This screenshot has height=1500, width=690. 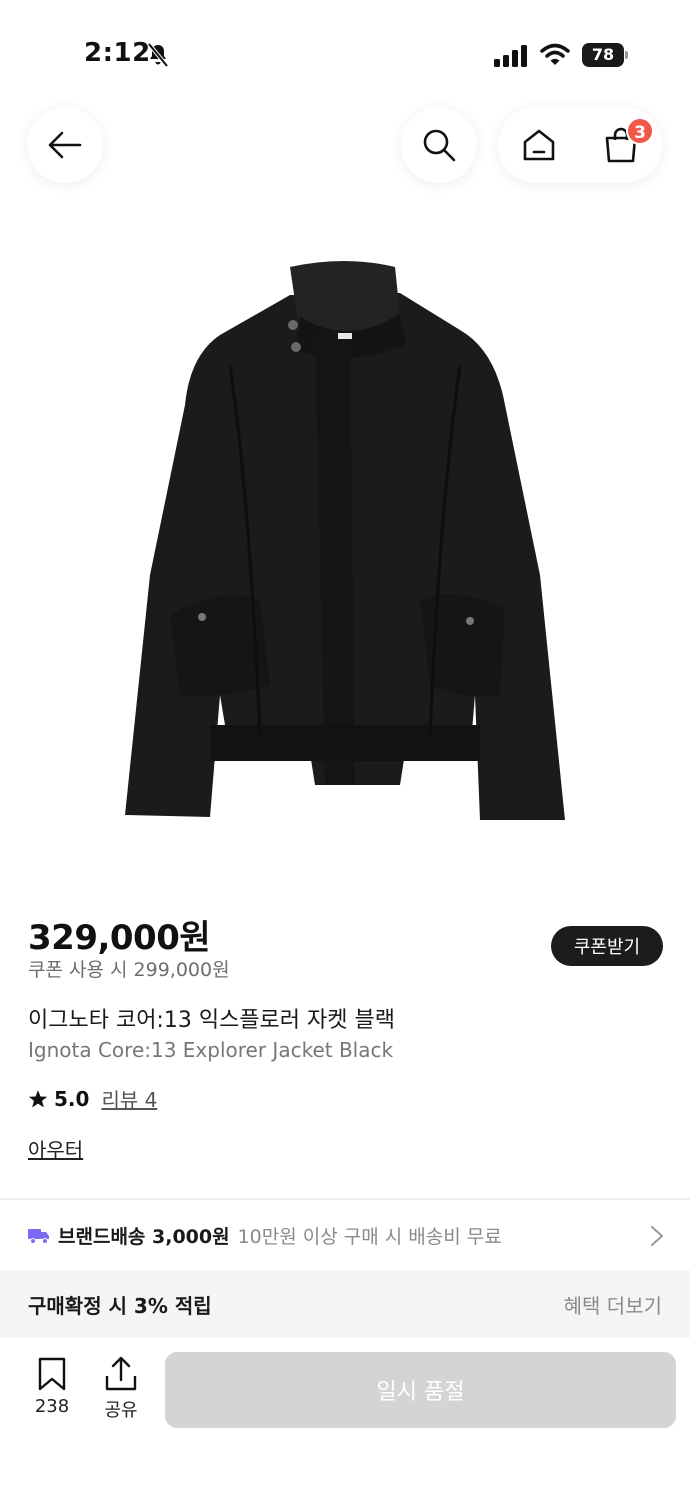 What do you see at coordinates (420, 1390) in the screenshot?
I see `sold-out-button: 일시 품절` at bounding box center [420, 1390].